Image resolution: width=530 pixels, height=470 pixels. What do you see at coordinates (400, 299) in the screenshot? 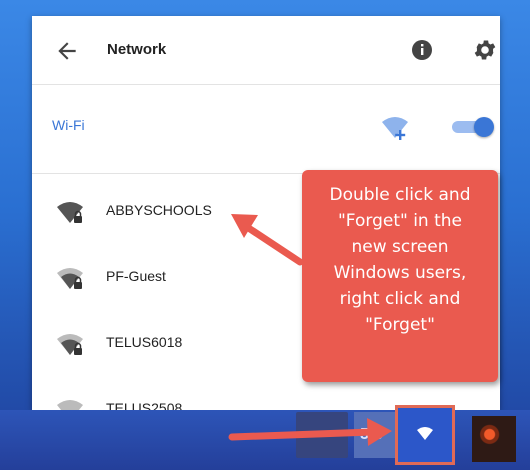
I see `callout-line: right click and` at bounding box center [400, 299].